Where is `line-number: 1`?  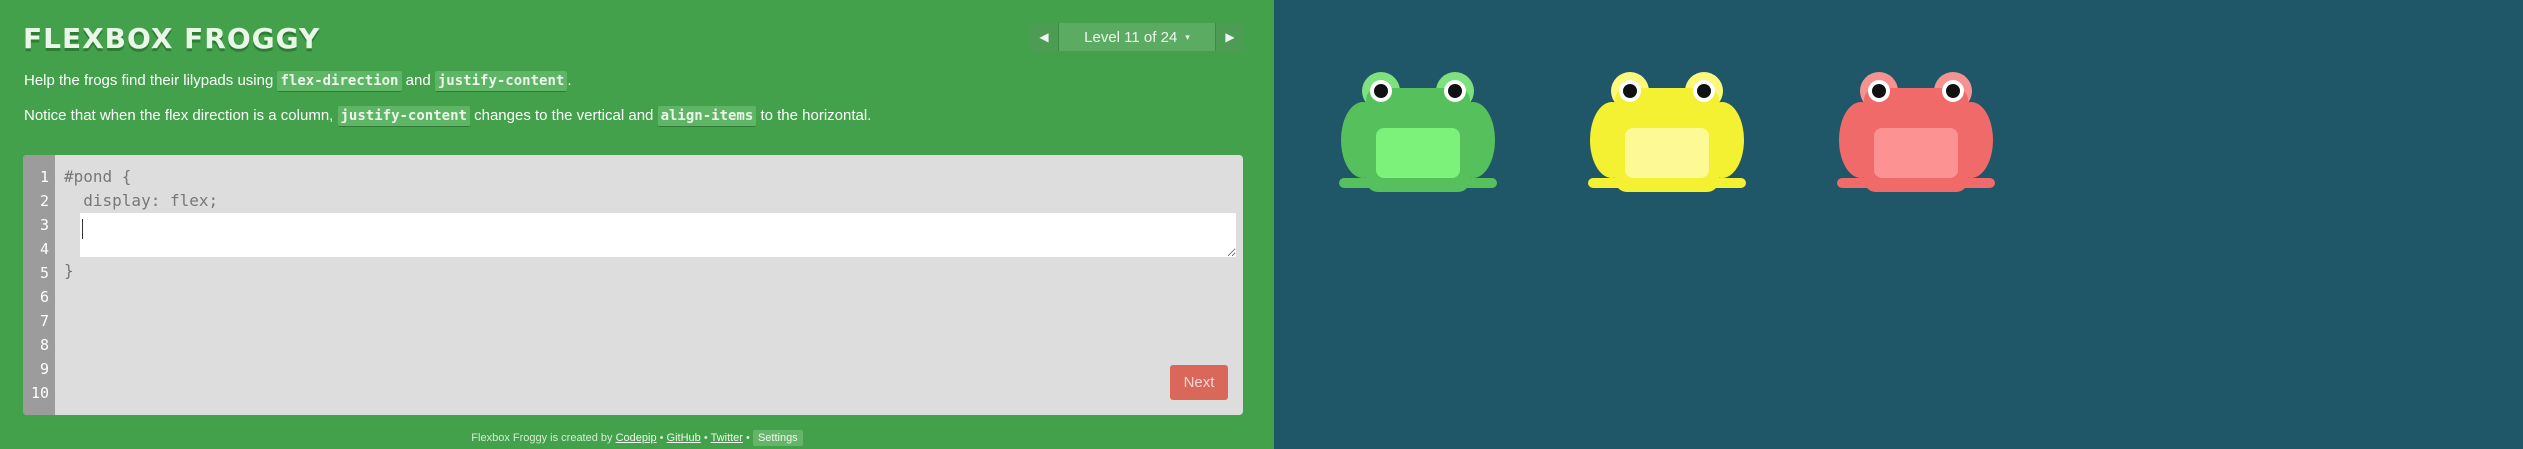
line-number: 1 is located at coordinates (44, 177).